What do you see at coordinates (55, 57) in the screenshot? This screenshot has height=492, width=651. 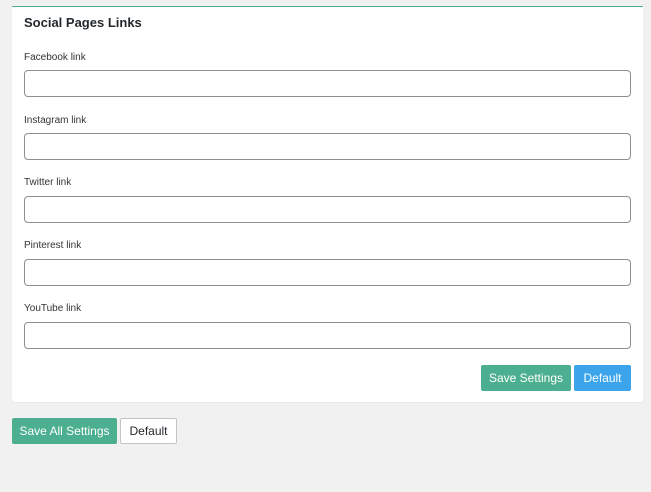 I see `facebook-link-label: Facebook link` at bounding box center [55, 57].